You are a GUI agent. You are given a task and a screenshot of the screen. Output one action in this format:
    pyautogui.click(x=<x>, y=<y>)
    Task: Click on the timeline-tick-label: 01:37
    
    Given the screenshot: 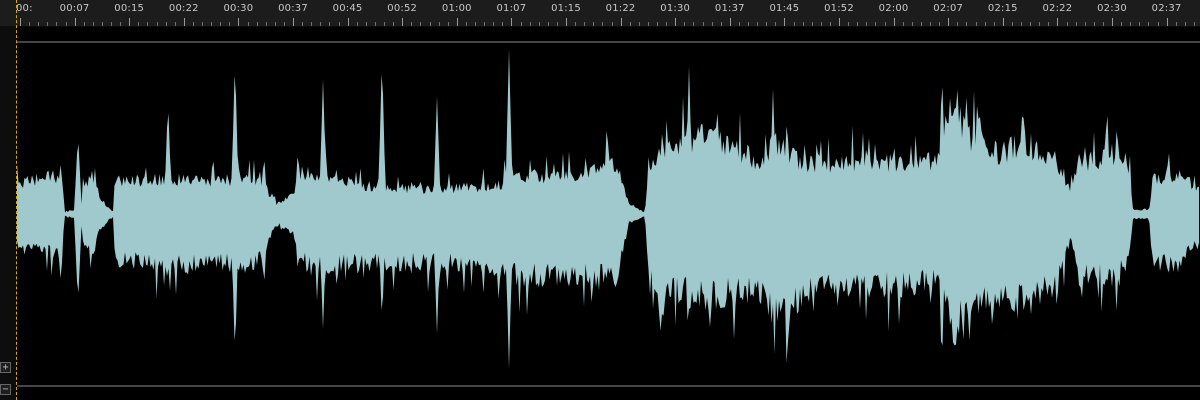 What is the action you would take?
    pyautogui.click(x=729, y=8)
    